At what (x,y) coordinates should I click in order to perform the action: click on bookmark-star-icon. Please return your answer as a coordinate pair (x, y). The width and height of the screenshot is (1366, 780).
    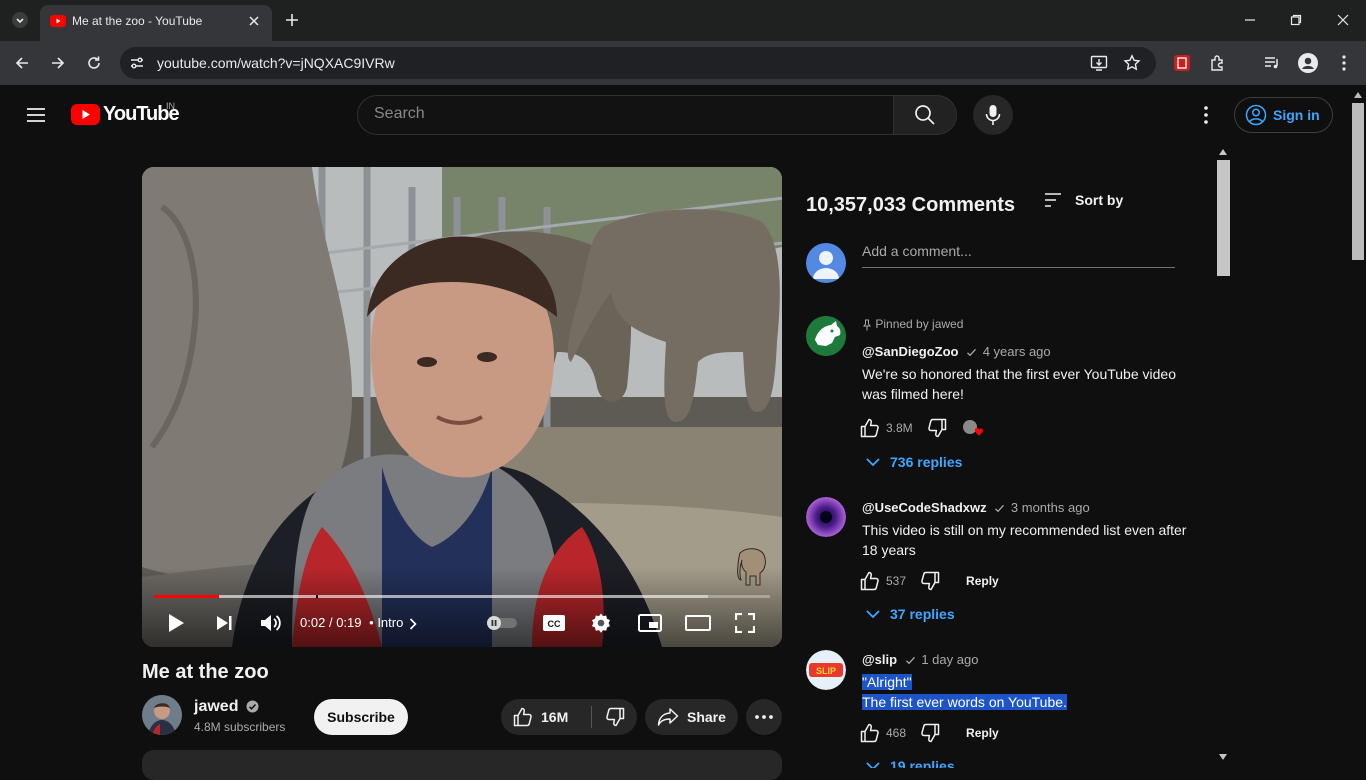
    Looking at the image, I should click on (1132, 63).